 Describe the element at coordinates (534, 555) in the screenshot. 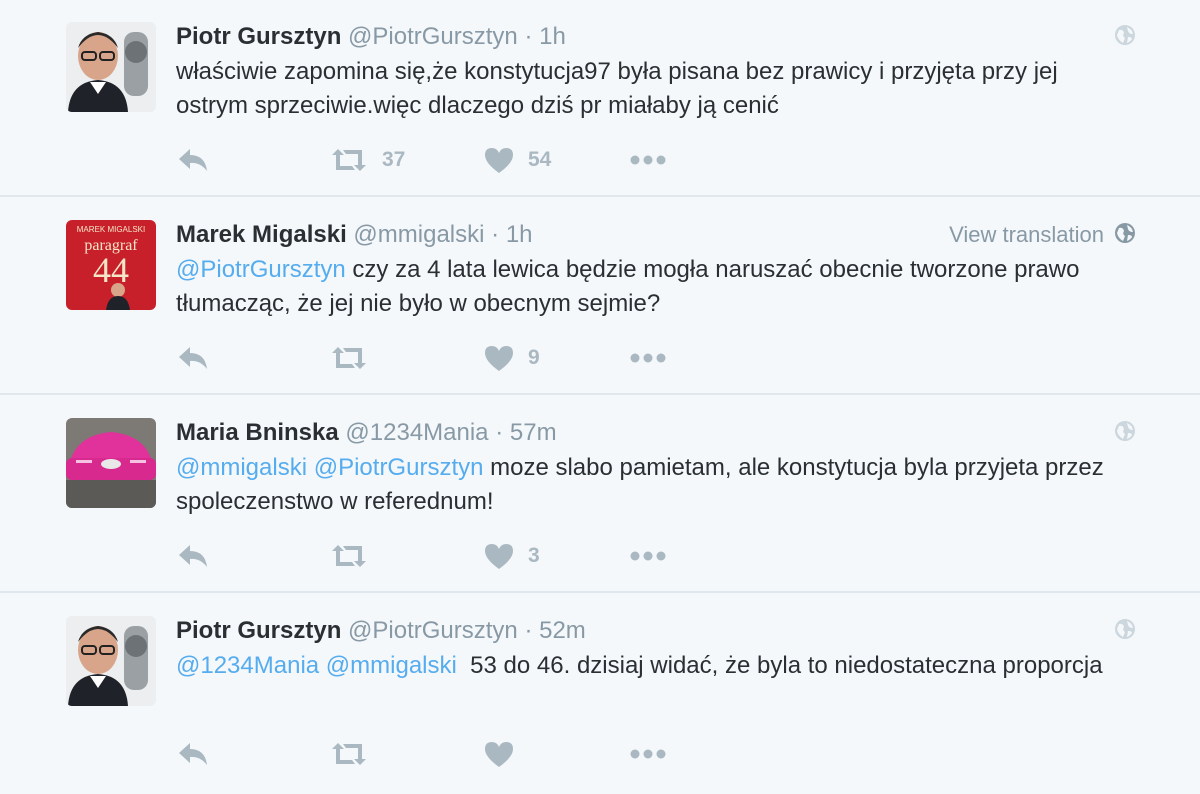

I see `like-count: 3` at that location.